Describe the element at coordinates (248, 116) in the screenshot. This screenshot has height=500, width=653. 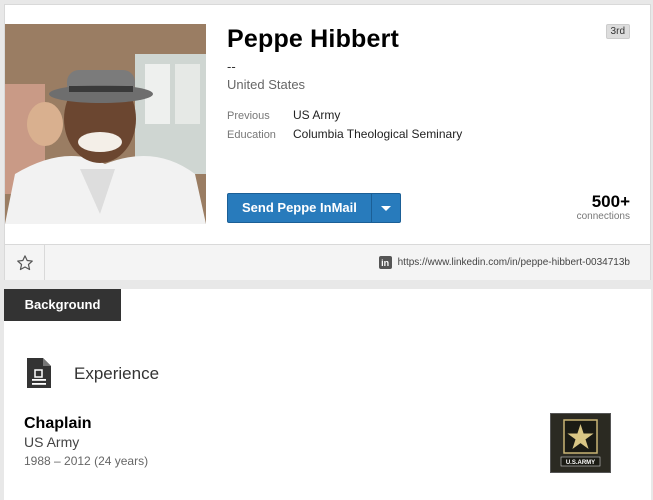
I see `previous-label: Previous` at that location.